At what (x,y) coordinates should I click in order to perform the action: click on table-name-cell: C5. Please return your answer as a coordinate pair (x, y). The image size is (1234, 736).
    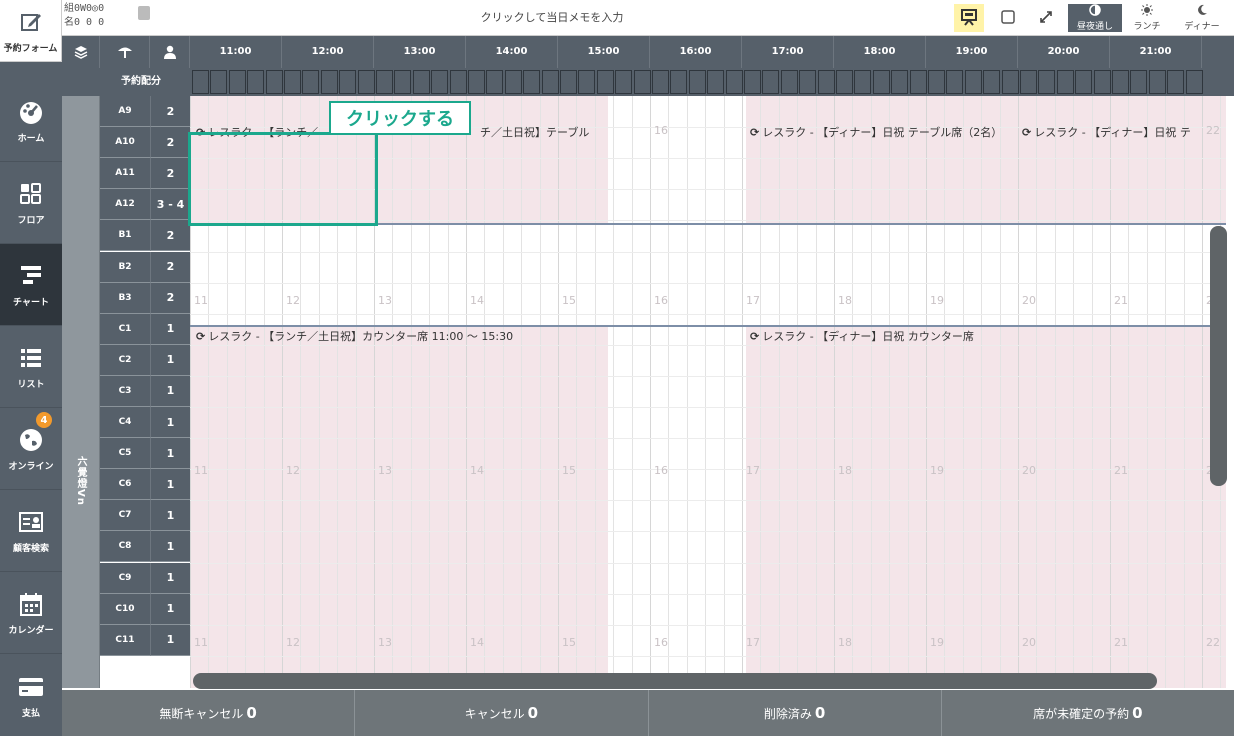
    Looking at the image, I should click on (125, 454).